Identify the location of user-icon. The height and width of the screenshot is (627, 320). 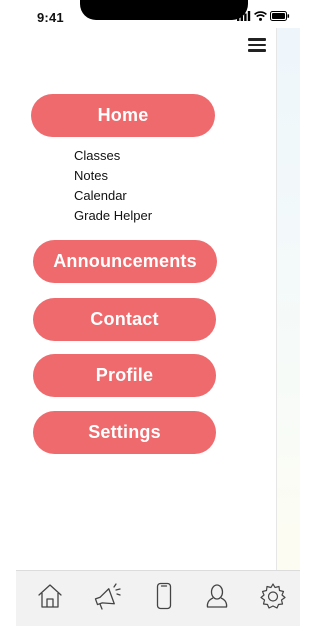
(217, 596).